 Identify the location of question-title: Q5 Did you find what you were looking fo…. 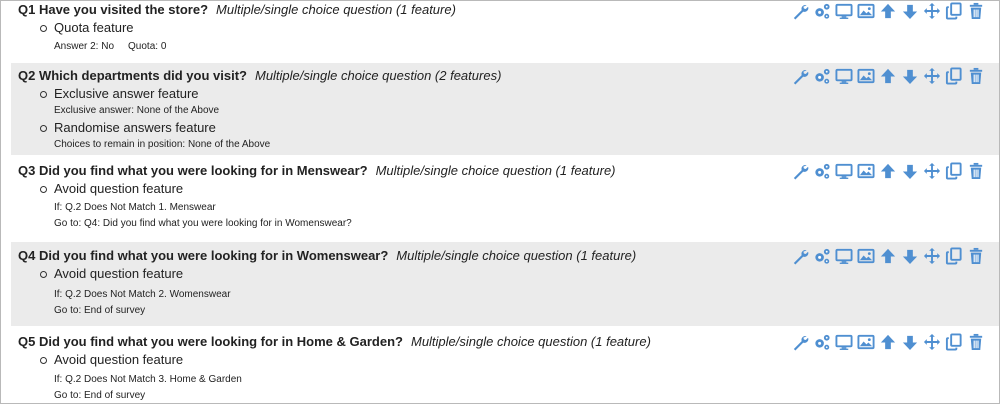
(210, 341).